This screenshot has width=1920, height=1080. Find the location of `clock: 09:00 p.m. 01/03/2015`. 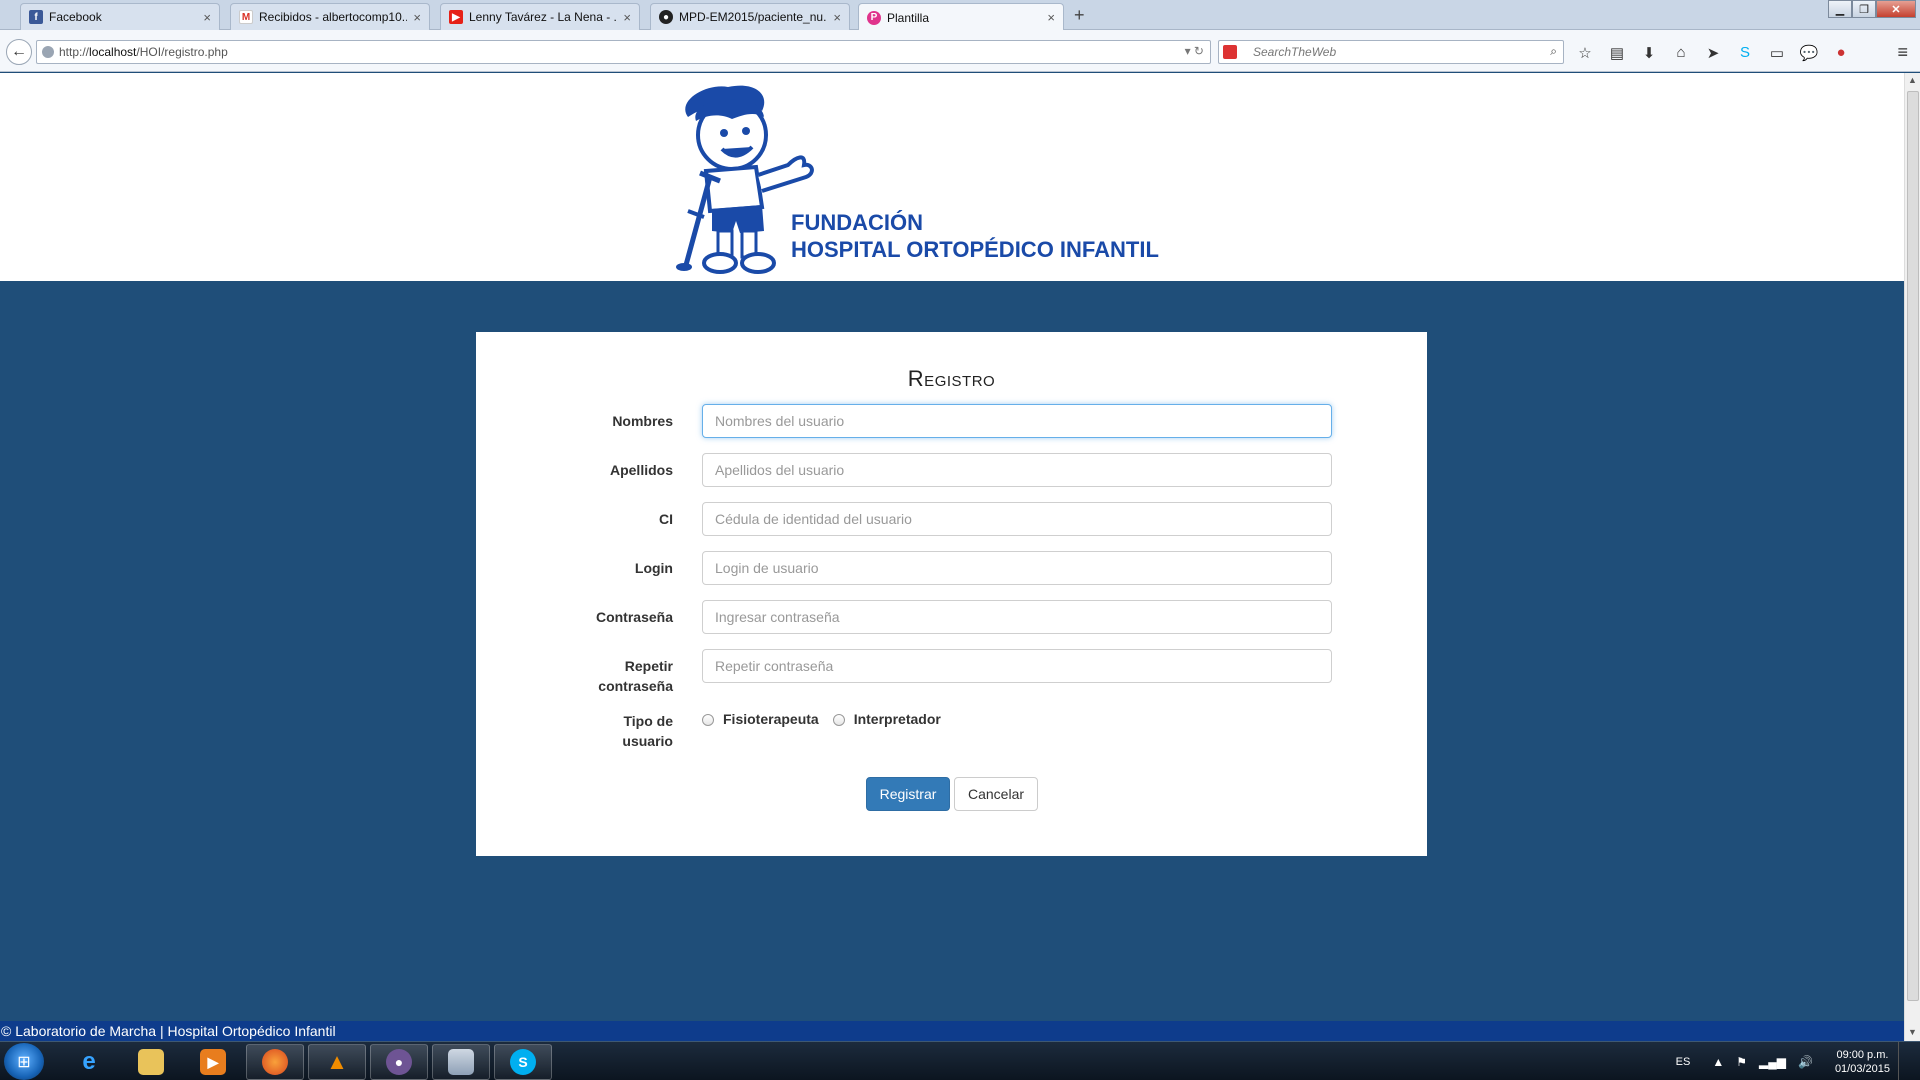

clock: 09:00 p.m. 01/03/2015 is located at coordinates (1862, 1062).